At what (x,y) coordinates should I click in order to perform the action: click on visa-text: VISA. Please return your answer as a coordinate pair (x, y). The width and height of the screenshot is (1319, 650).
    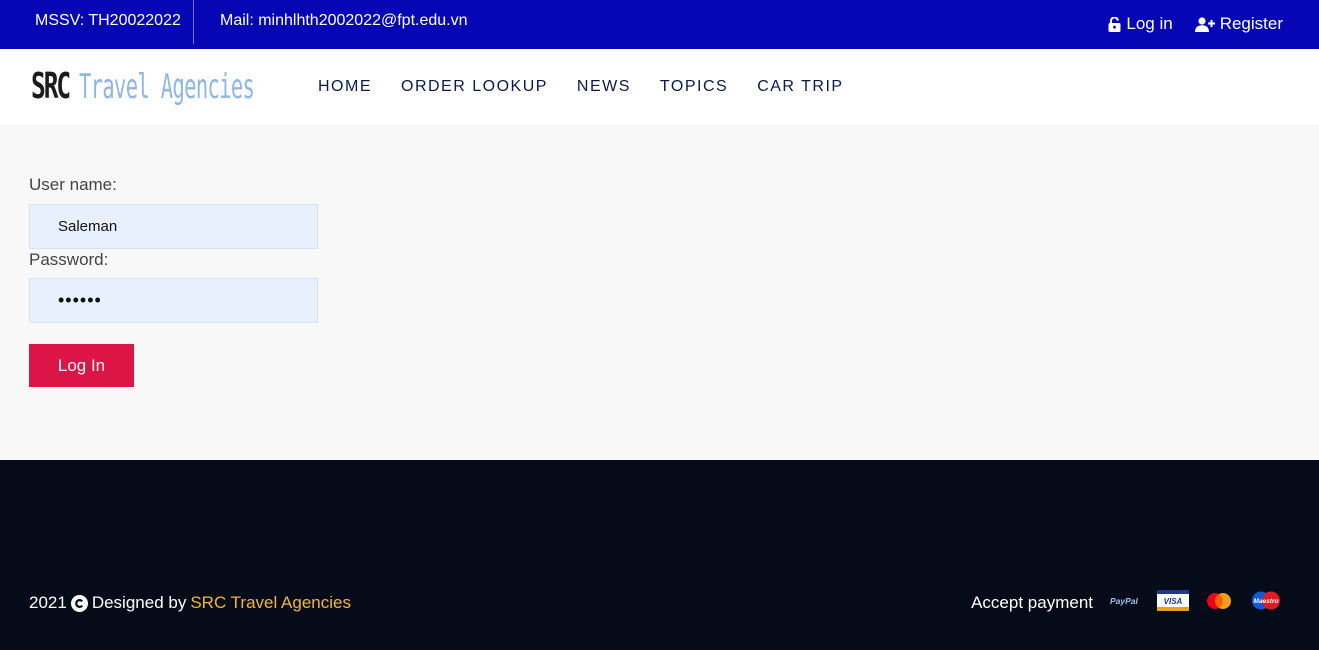
    Looking at the image, I should click on (1173, 601).